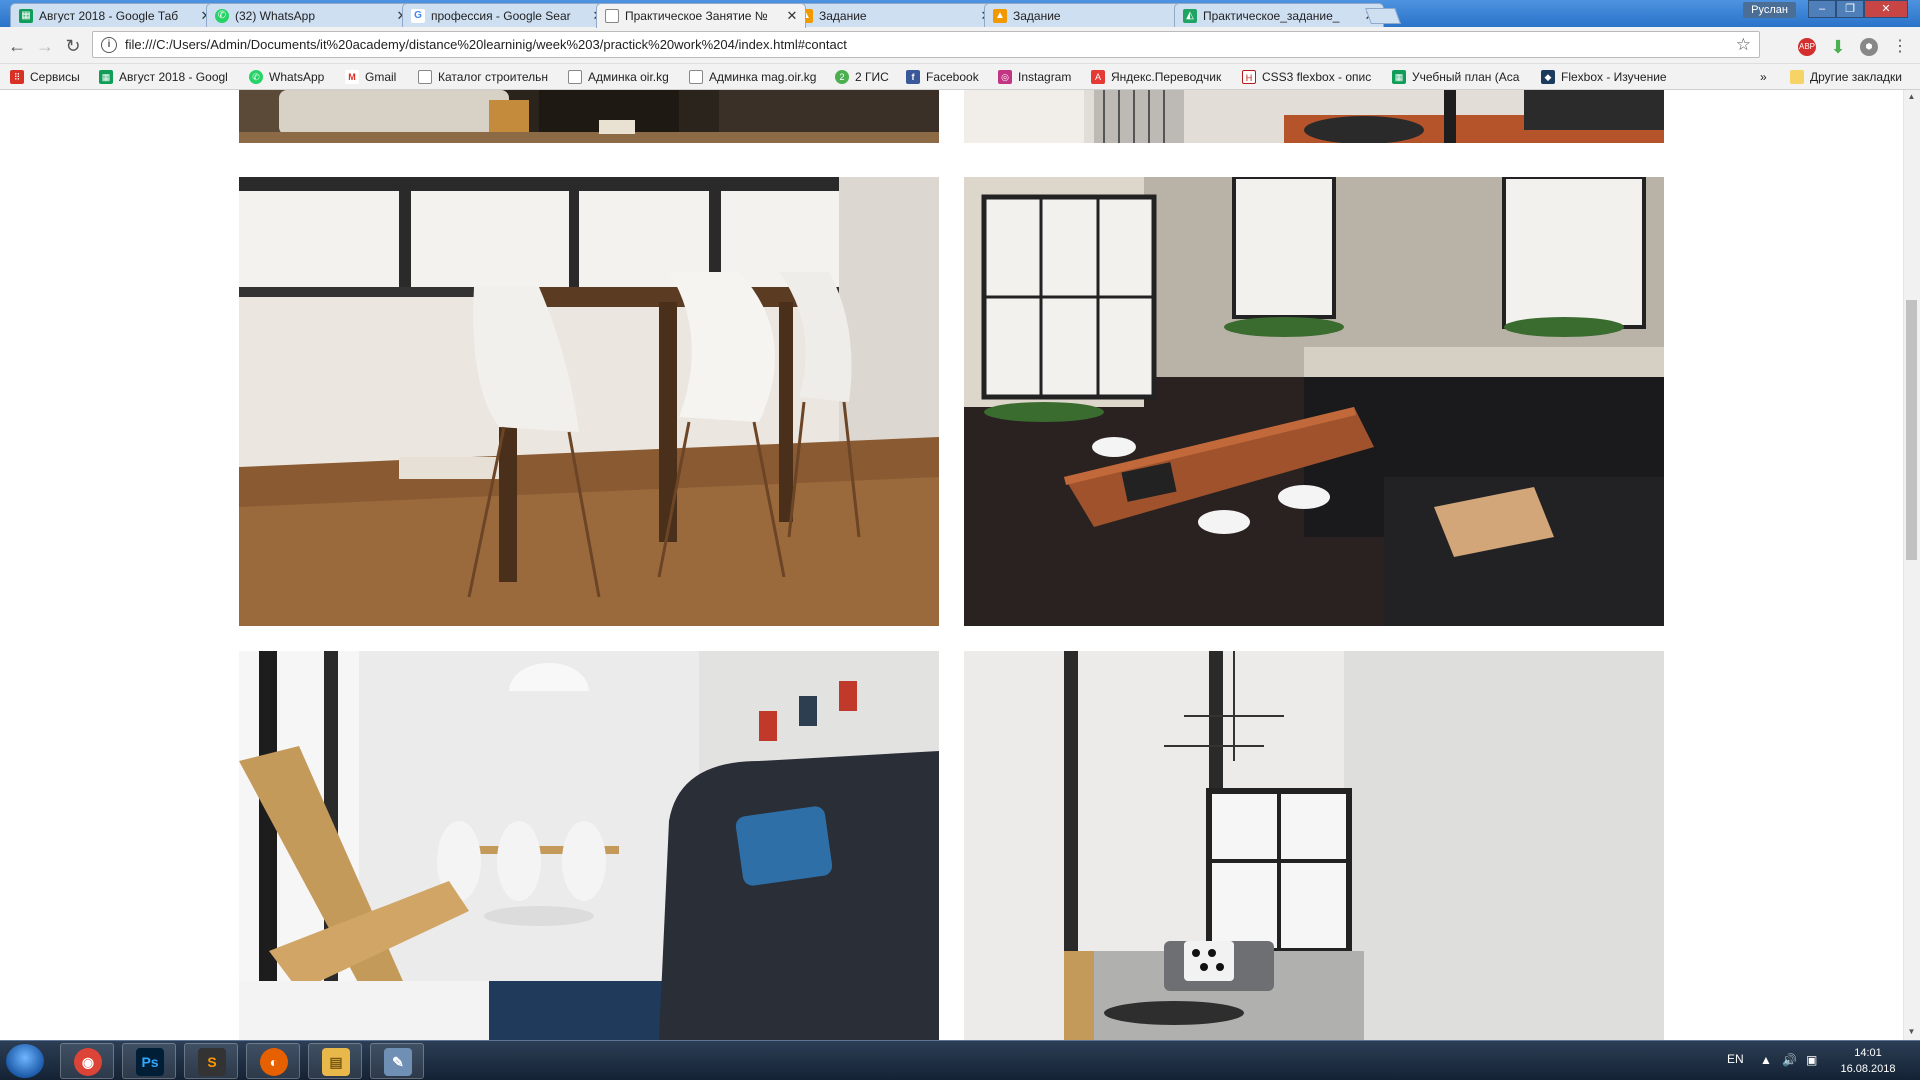 The image size is (1920, 1080). I want to click on photo-living-room-sofa, so click(589, 116).